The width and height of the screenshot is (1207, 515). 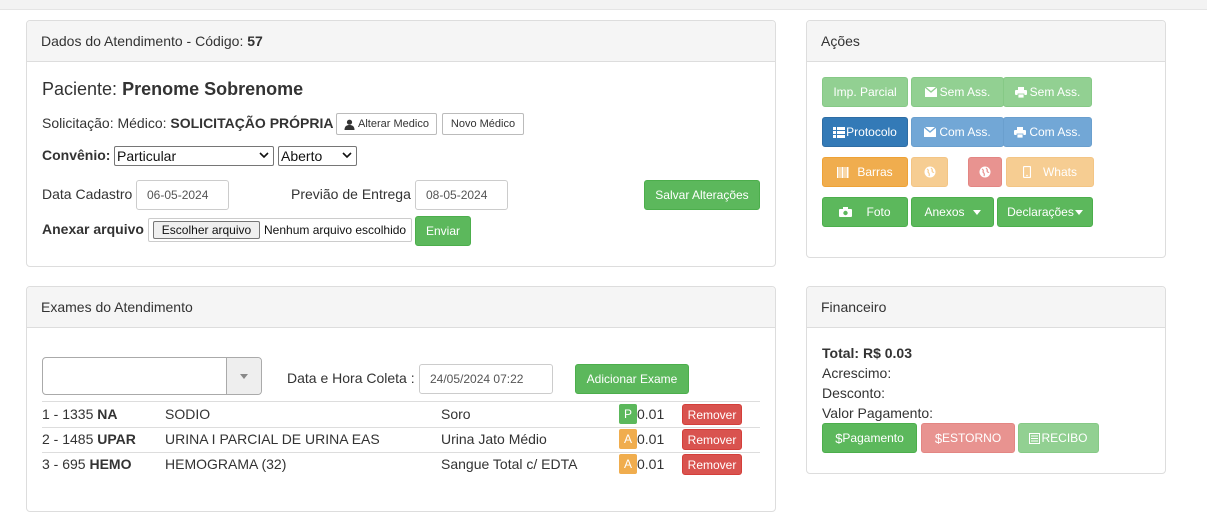 I want to click on adicionar-exame-button: Adicionar Exame, so click(x=632, y=379).